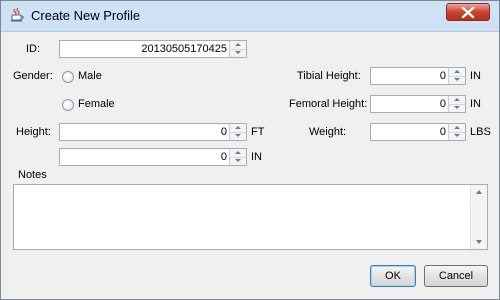 The width and height of the screenshot is (500, 300). I want to click on gender-male-label: Male, so click(90, 76).